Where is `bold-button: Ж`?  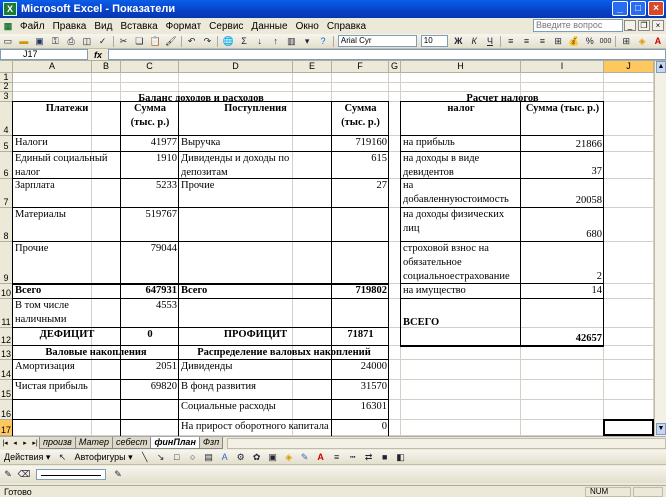
bold-button: Ж is located at coordinates (458, 41).